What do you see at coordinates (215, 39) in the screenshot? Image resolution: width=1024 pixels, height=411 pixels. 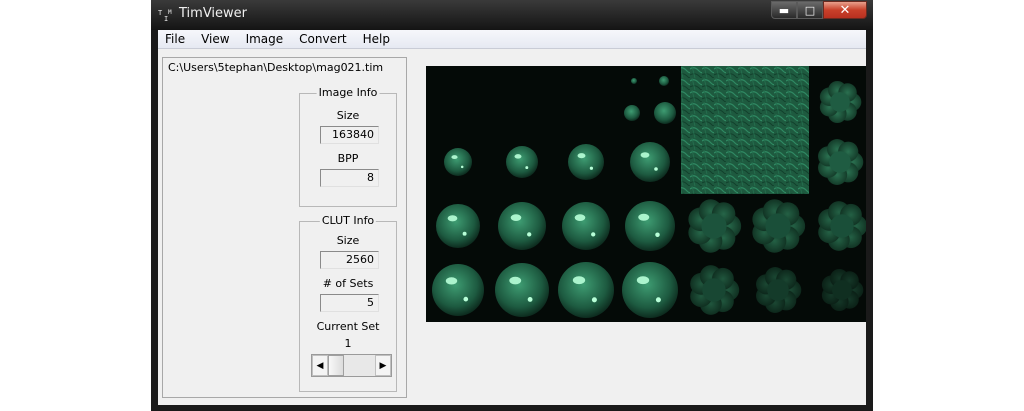 I see `menu-view: View` at bounding box center [215, 39].